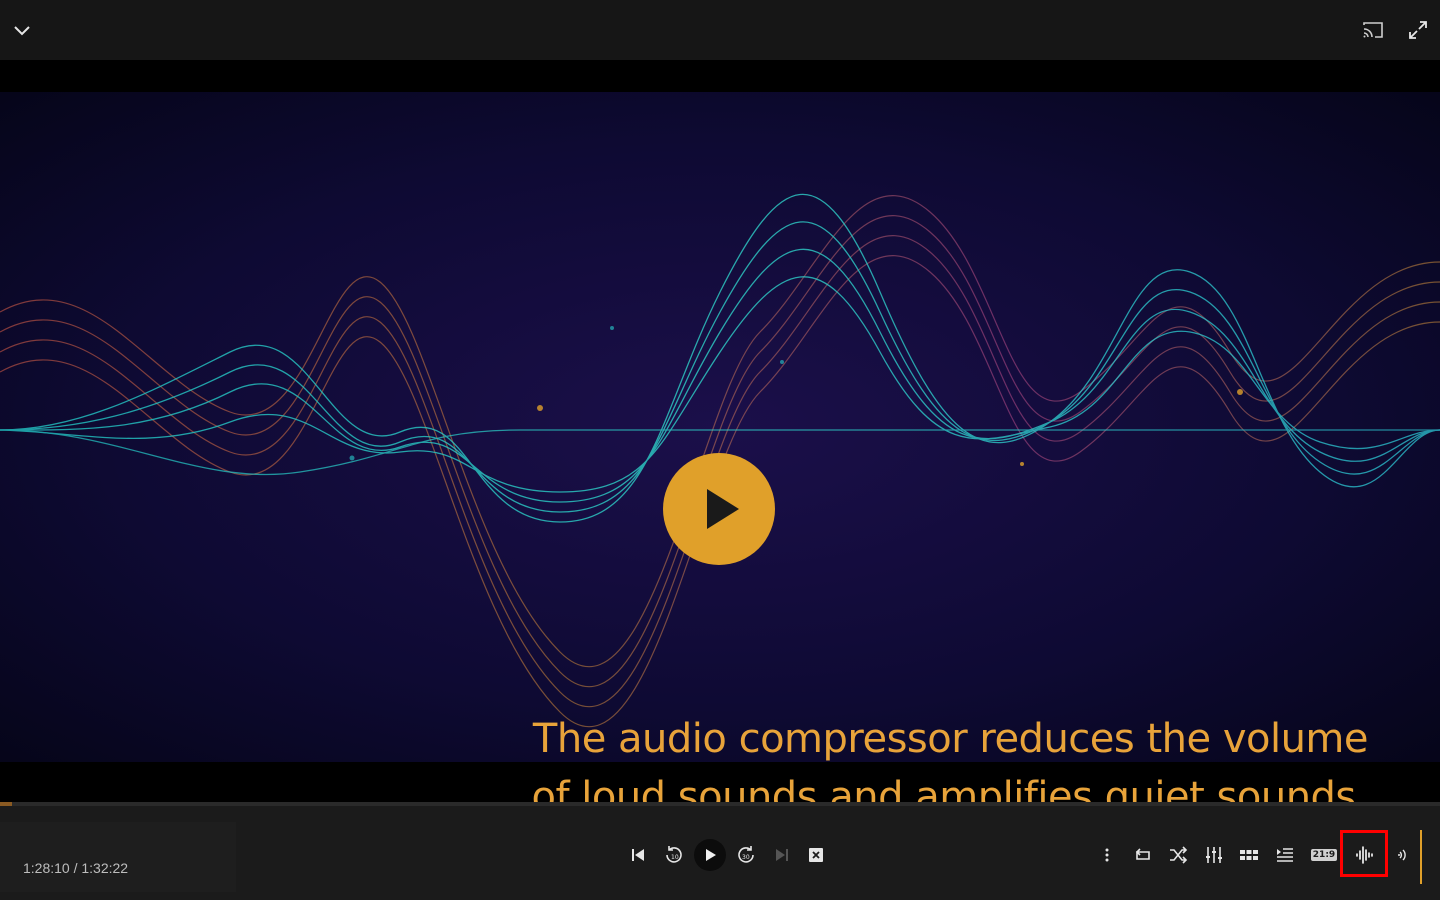  I want to click on playlist-button, so click(1285, 855).